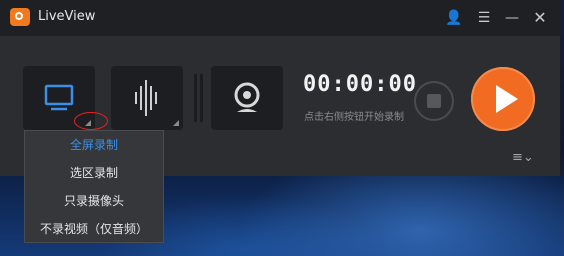  Describe the element at coordinates (280, 18) in the screenshot. I see `title-bar: LiveView 👤 ☰ — ✕` at that location.